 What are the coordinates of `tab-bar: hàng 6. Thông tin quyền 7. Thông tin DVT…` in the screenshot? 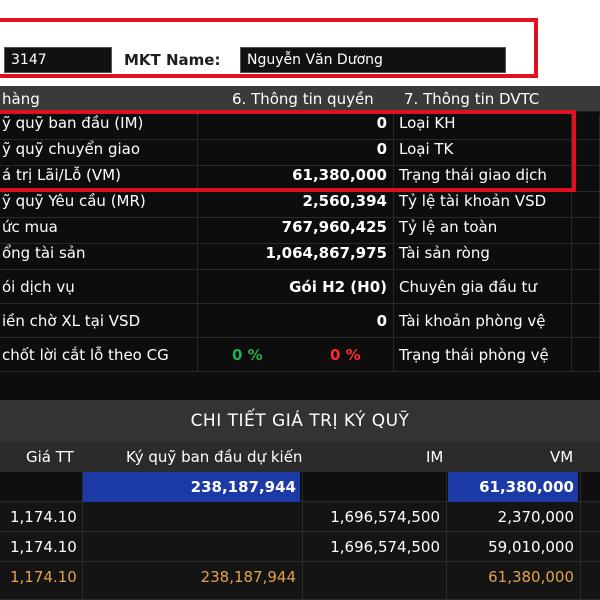 It's located at (300, 99).